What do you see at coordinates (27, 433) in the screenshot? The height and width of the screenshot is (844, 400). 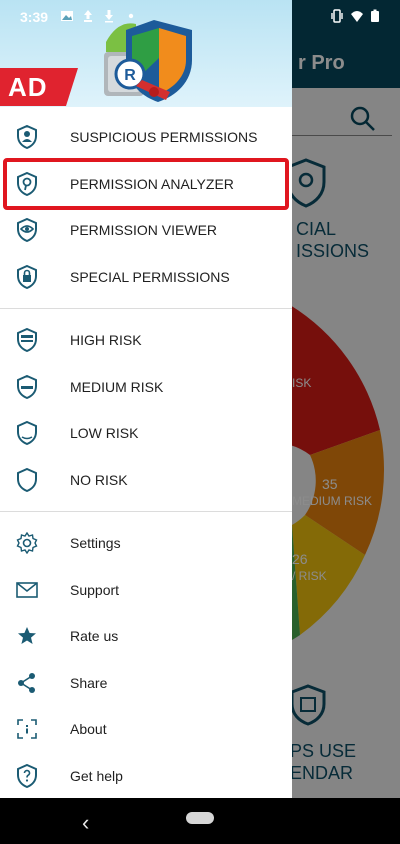 I see `shield-low-icon` at bounding box center [27, 433].